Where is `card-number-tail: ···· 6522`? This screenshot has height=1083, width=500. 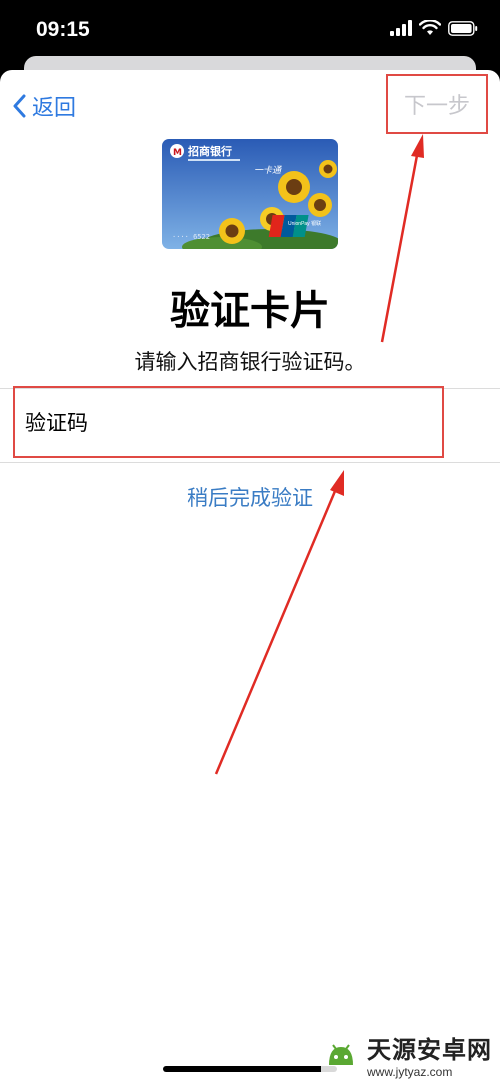
card-number-tail: ···· 6522 is located at coordinates (191, 237).